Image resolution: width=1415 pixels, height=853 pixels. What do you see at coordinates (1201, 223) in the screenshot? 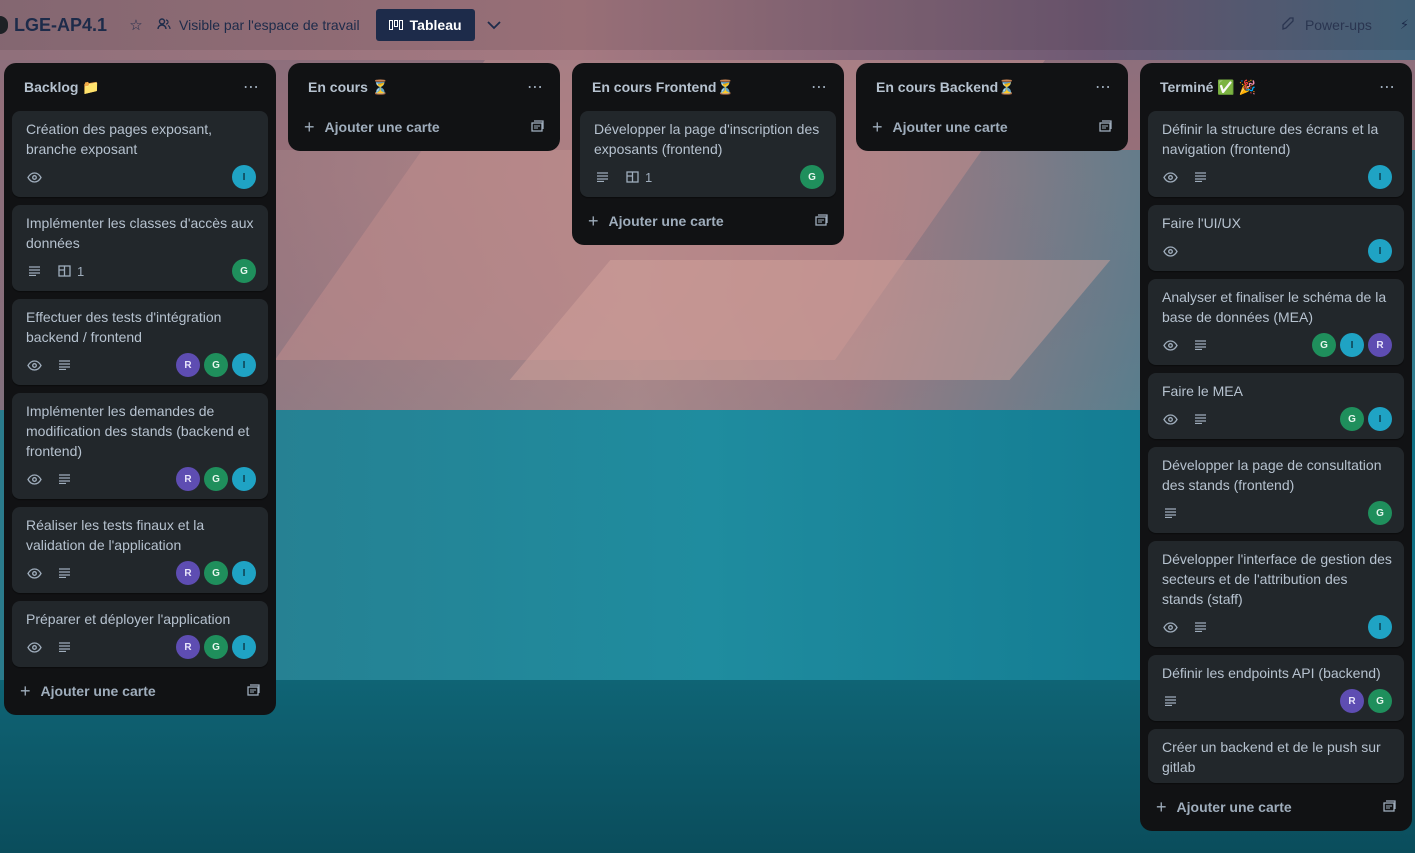
I see `card-title: Faire l'UI/UX` at bounding box center [1201, 223].